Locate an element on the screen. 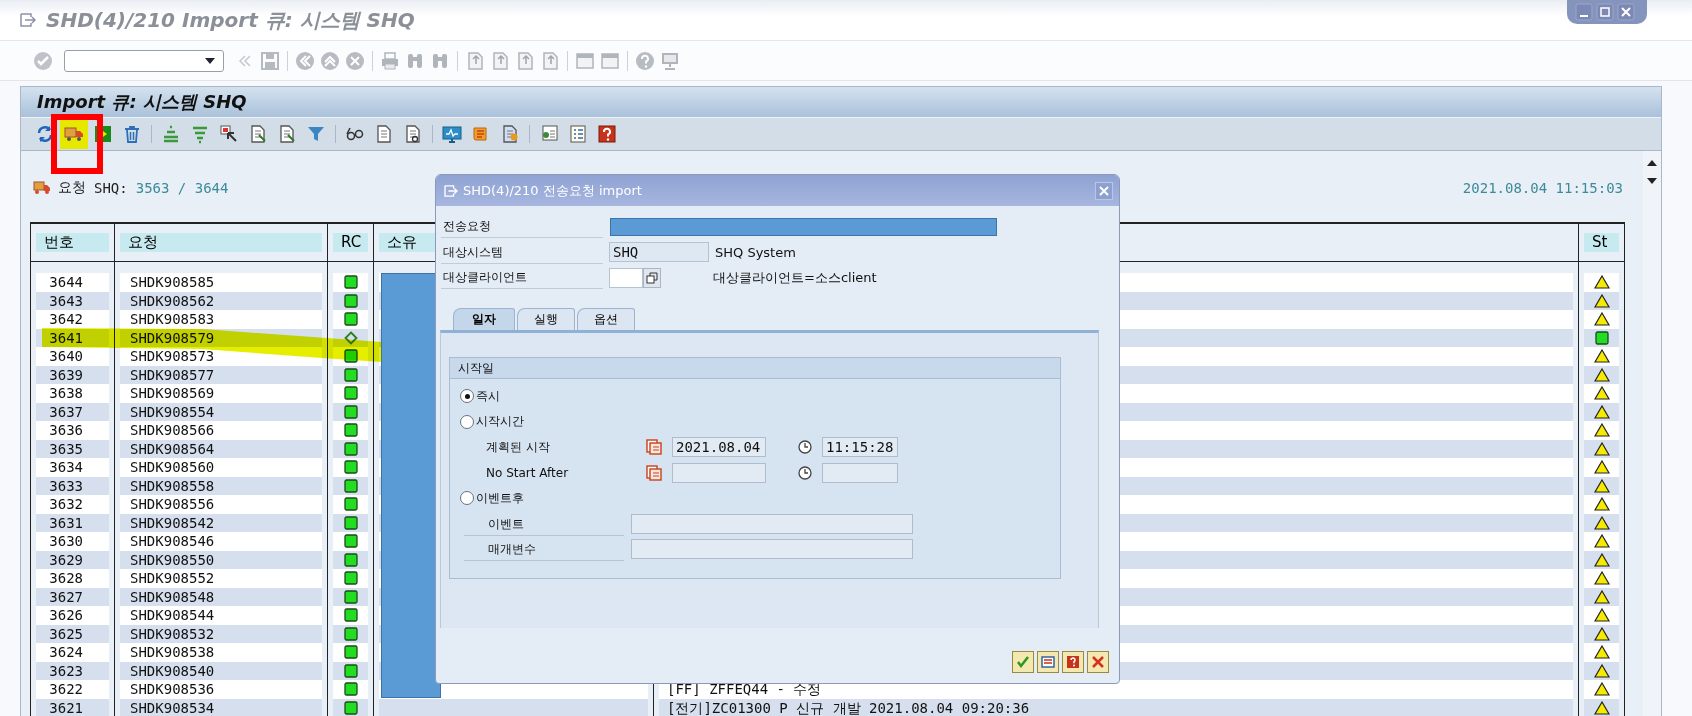  group-title: 시작일 is located at coordinates (476, 367).